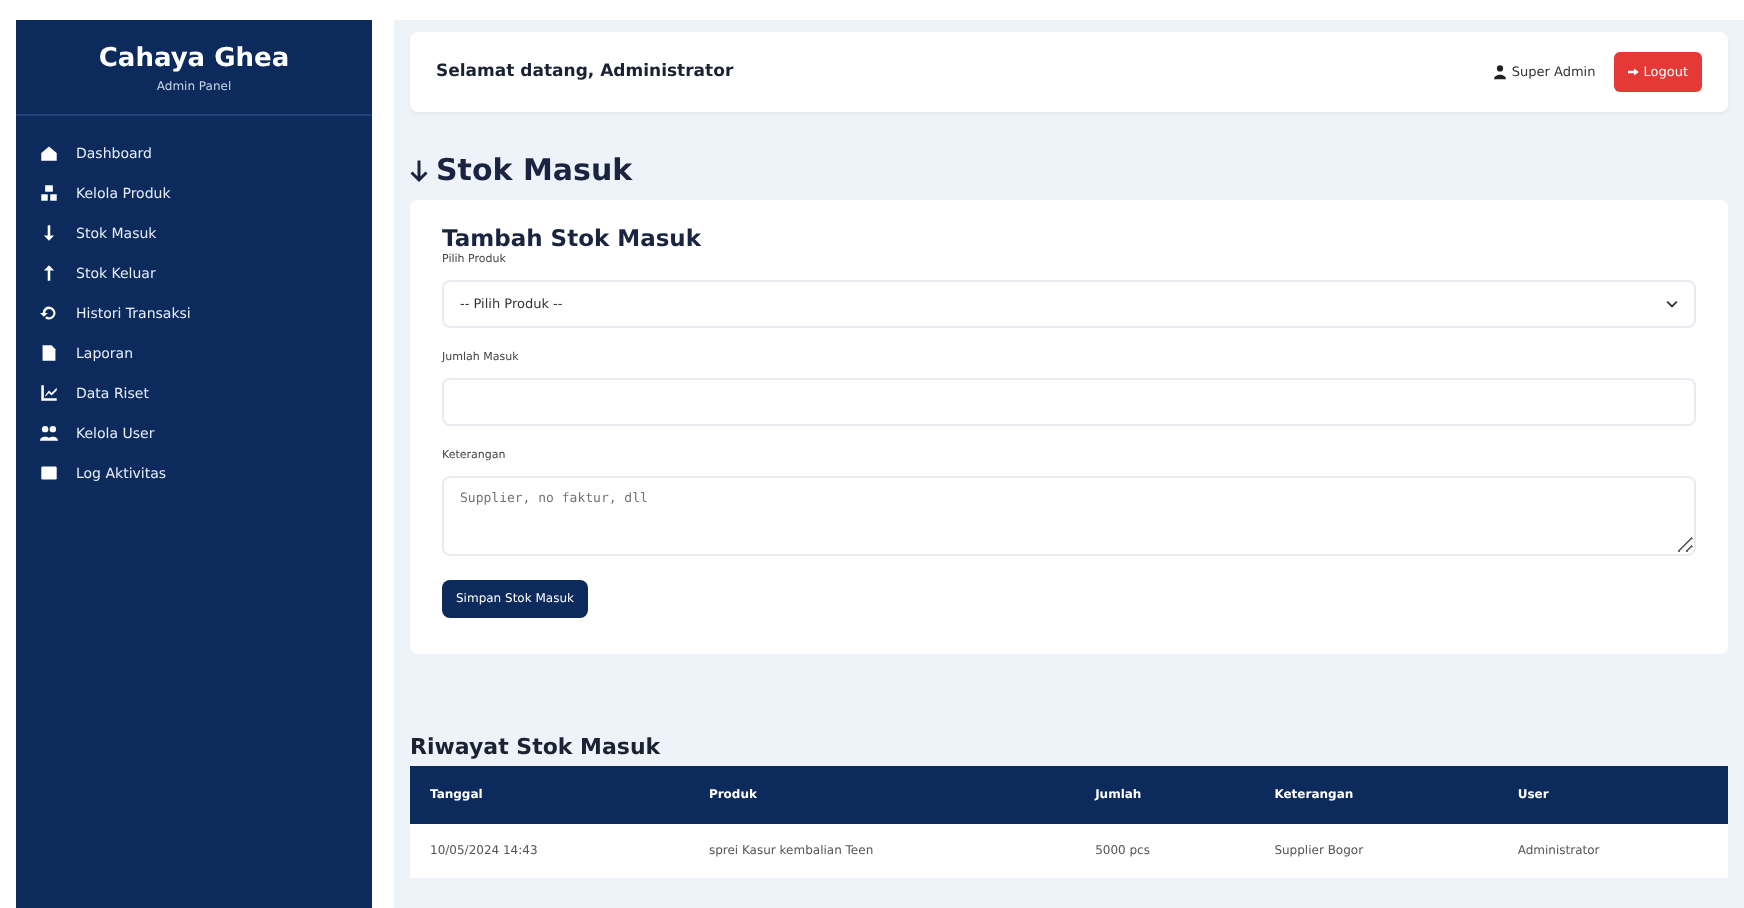 Image resolution: width=1744 pixels, height=908 pixels. What do you see at coordinates (49, 353) in the screenshot?
I see `document-icon` at bounding box center [49, 353].